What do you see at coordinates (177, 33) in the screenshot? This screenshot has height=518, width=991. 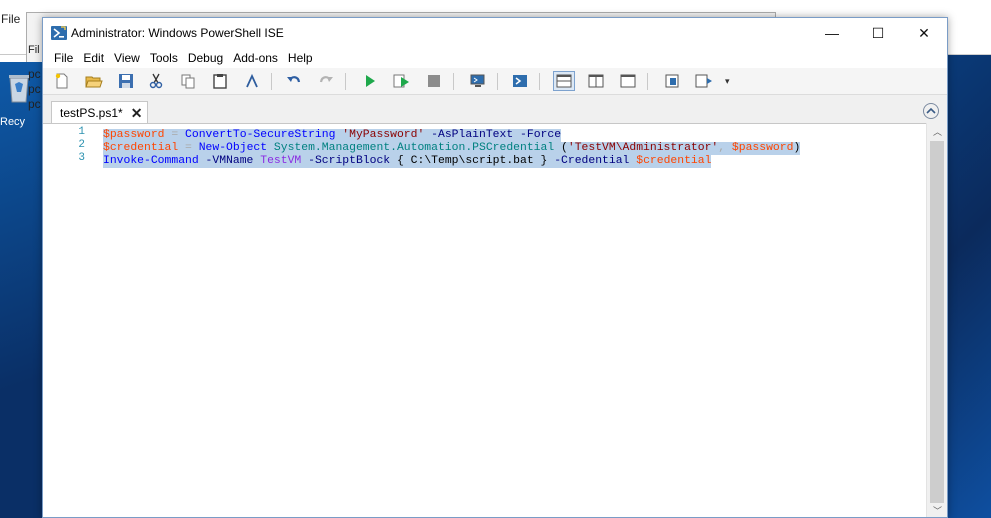 I see `window-title: Administrator: Windows PowerShell ISE` at bounding box center [177, 33].